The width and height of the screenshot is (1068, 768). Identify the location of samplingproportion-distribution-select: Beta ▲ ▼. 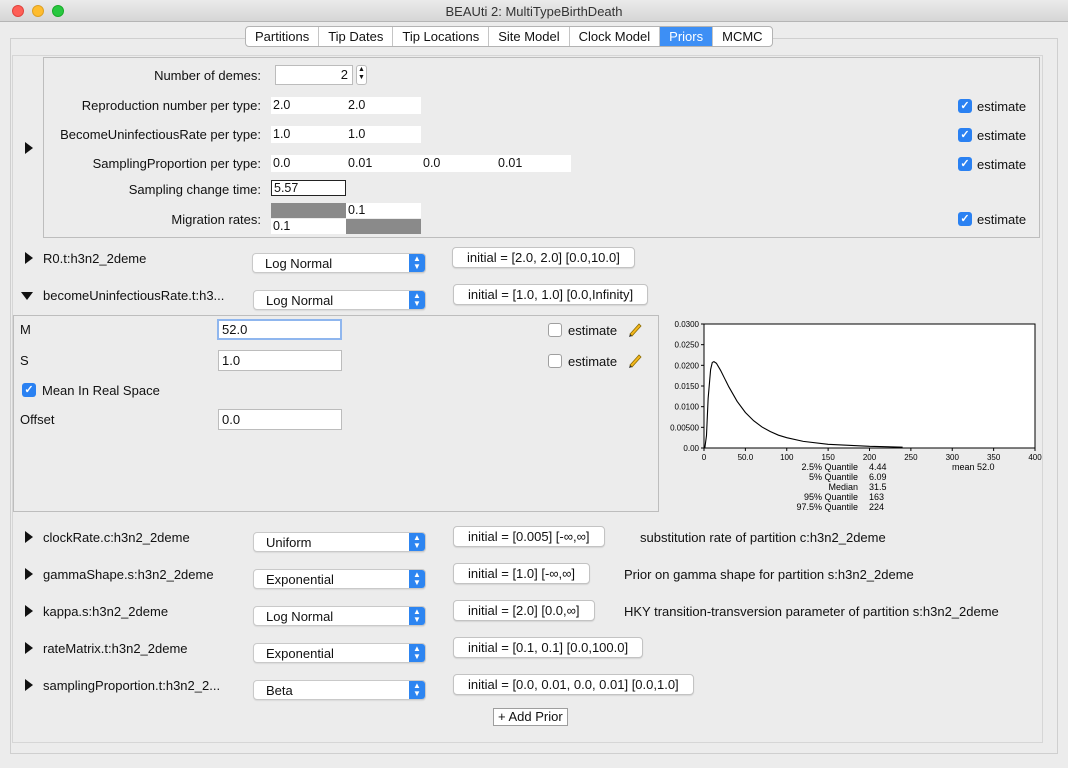
(339, 690).